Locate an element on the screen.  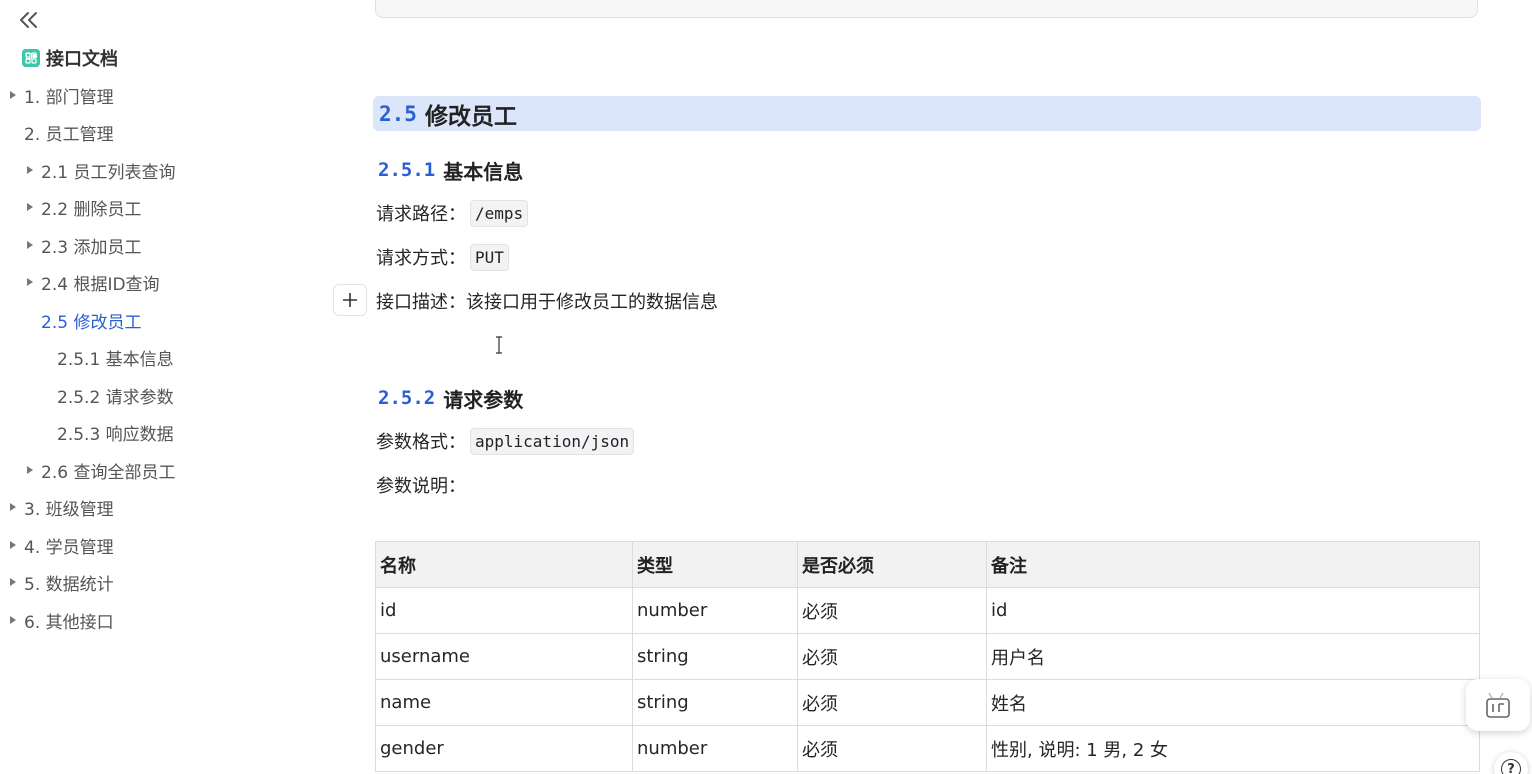
param-desc-label: 参数说明： is located at coordinates (421, 486).